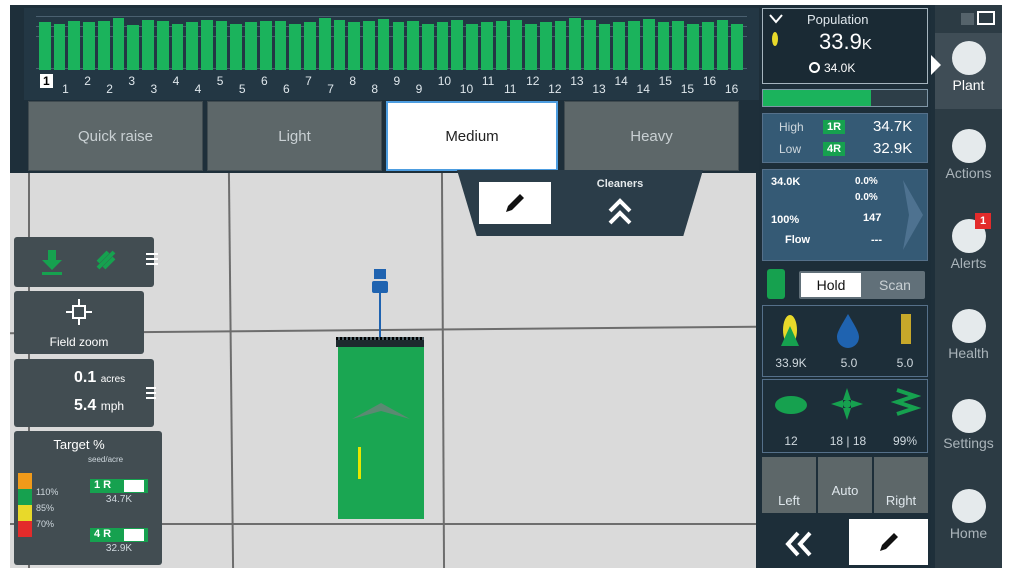 This screenshot has width=1011, height=573. What do you see at coordinates (901, 485) in the screenshot?
I see `steer-right-button: Right` at bounding box center [901, 485].